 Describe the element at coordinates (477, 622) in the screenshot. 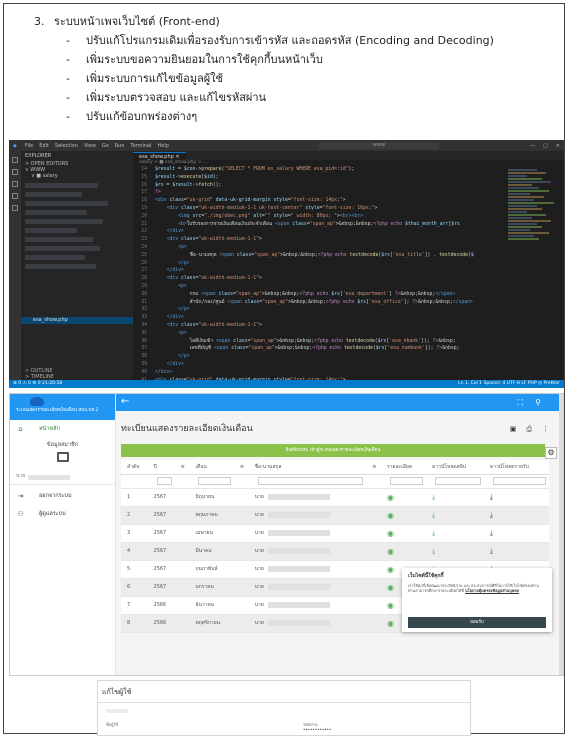

I see `cookie-accept-button: ยอมรับ` at that location.